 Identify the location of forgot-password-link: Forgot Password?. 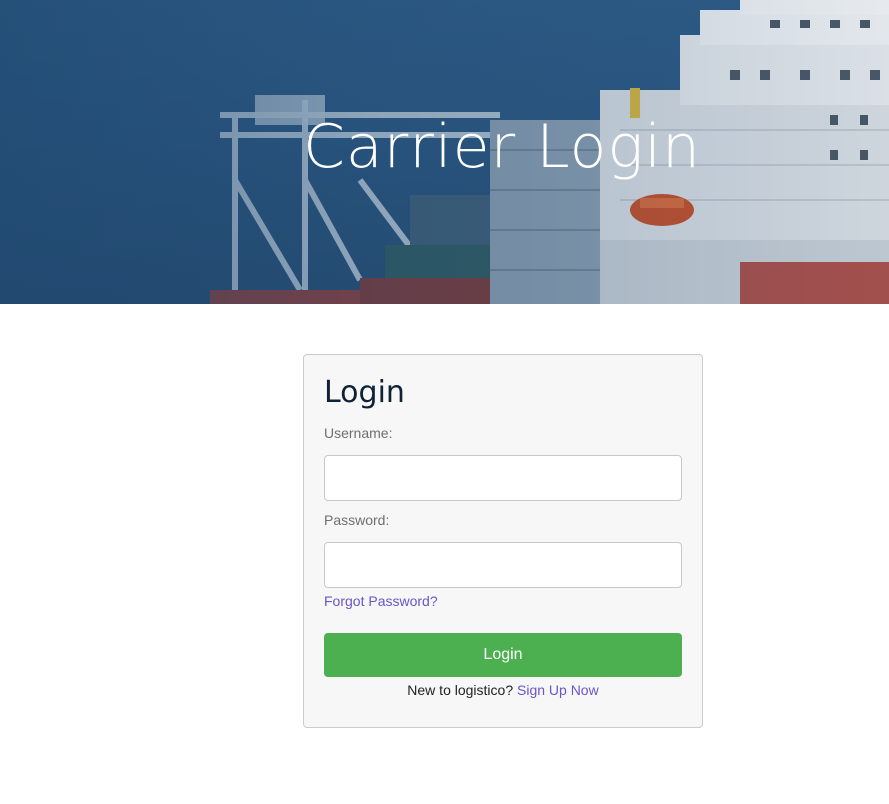
(381, 601).